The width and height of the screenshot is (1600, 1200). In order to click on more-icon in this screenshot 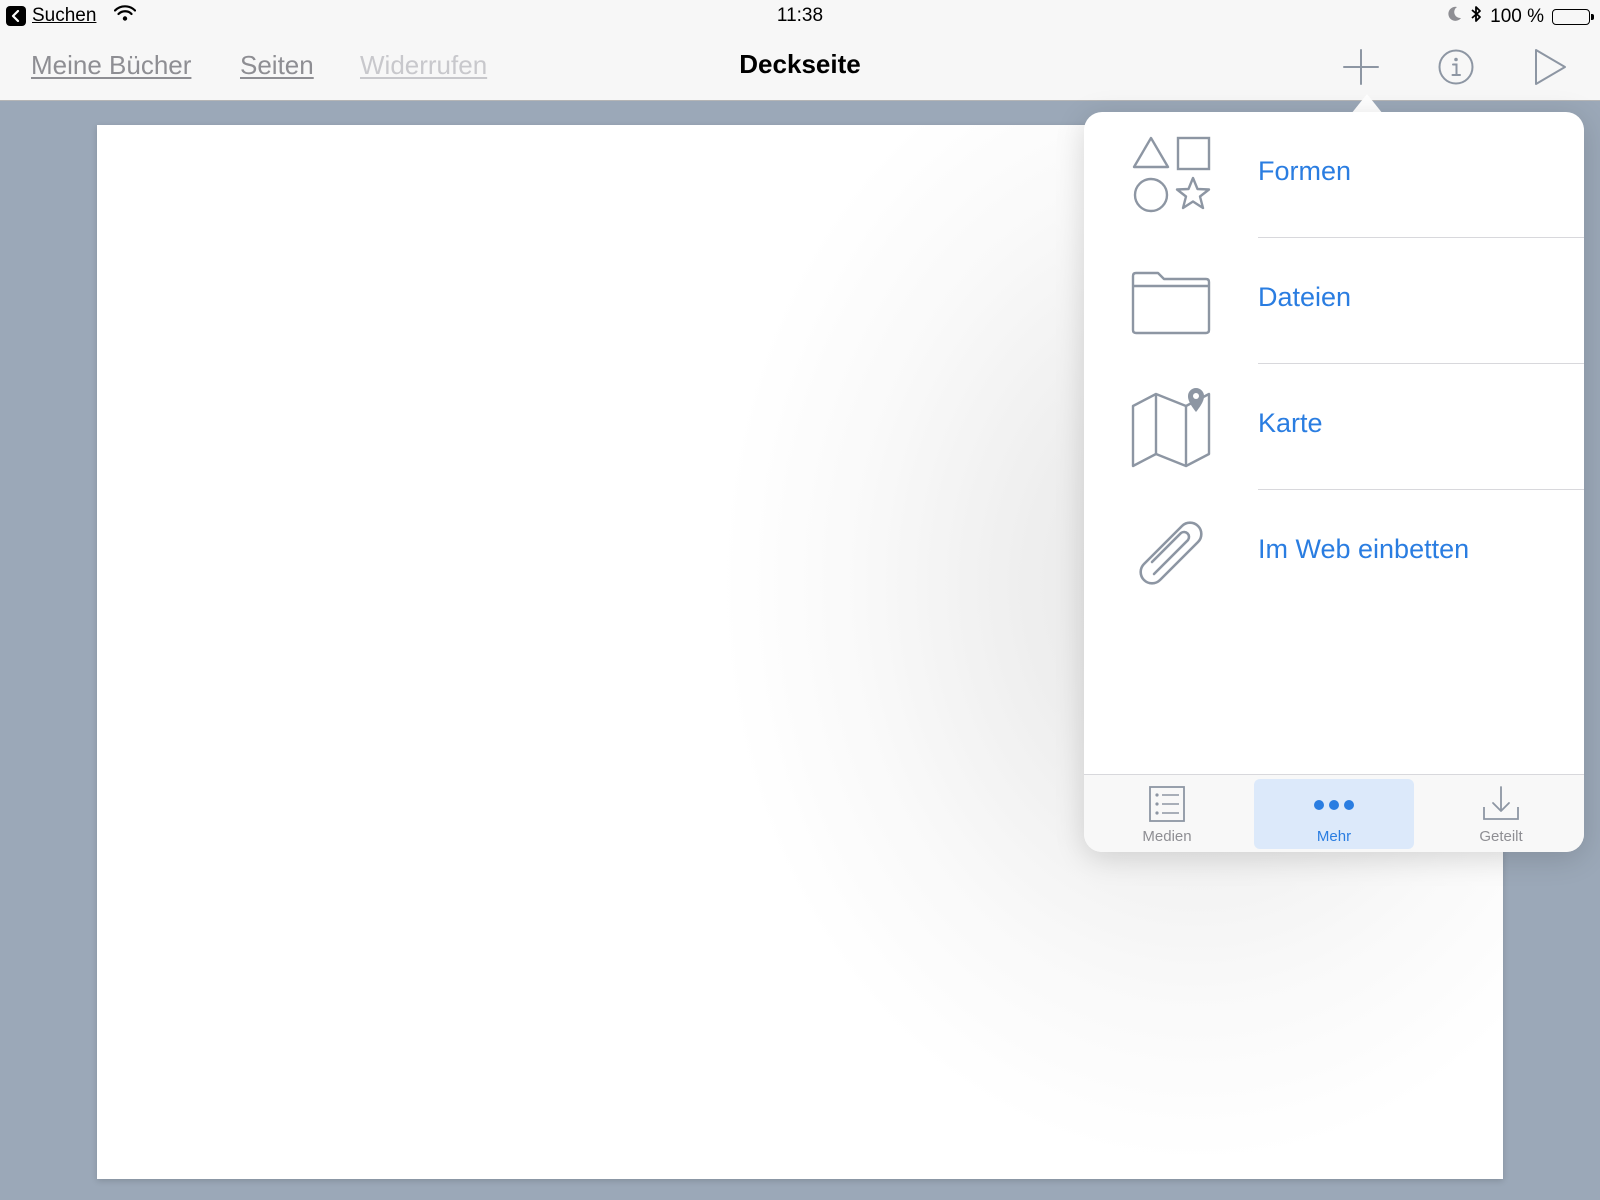, I will do `click(1334, 805)`.